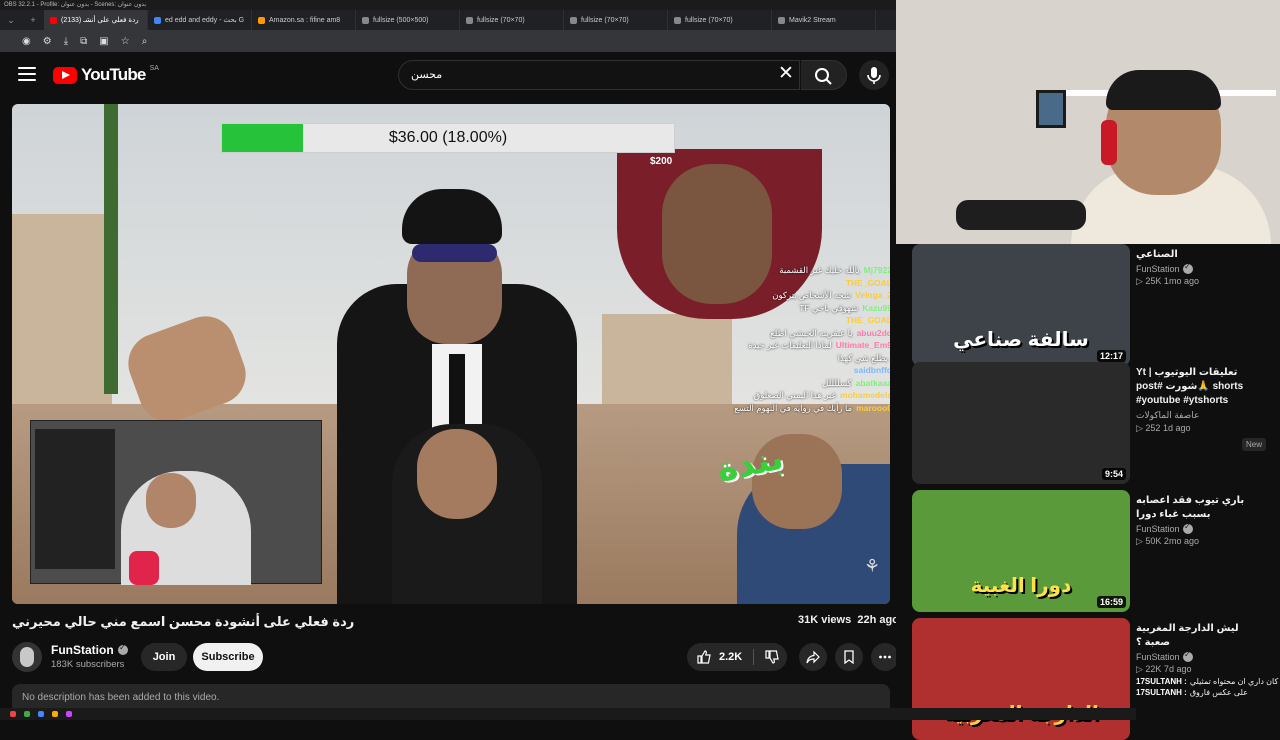 This screenshot has width=1280, height=740. What do you see at coordinates (1167, 281) in the screenshot?
I see `recommended-meta: ▷ 25K 1mo ago` at bounding box center [1167, 281].